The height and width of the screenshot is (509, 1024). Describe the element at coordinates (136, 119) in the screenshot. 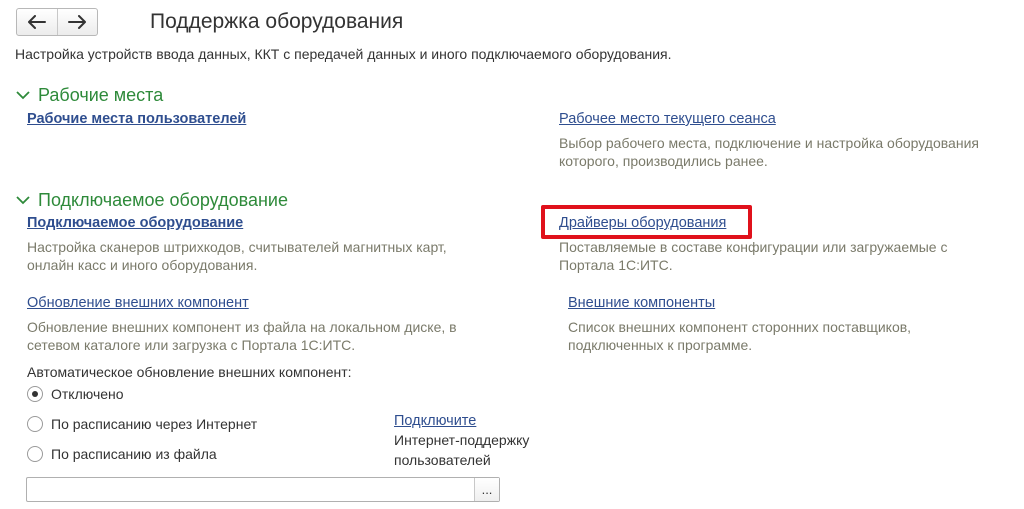

I see `user-workplaces-link: Рабочие места пользователей` at that location.